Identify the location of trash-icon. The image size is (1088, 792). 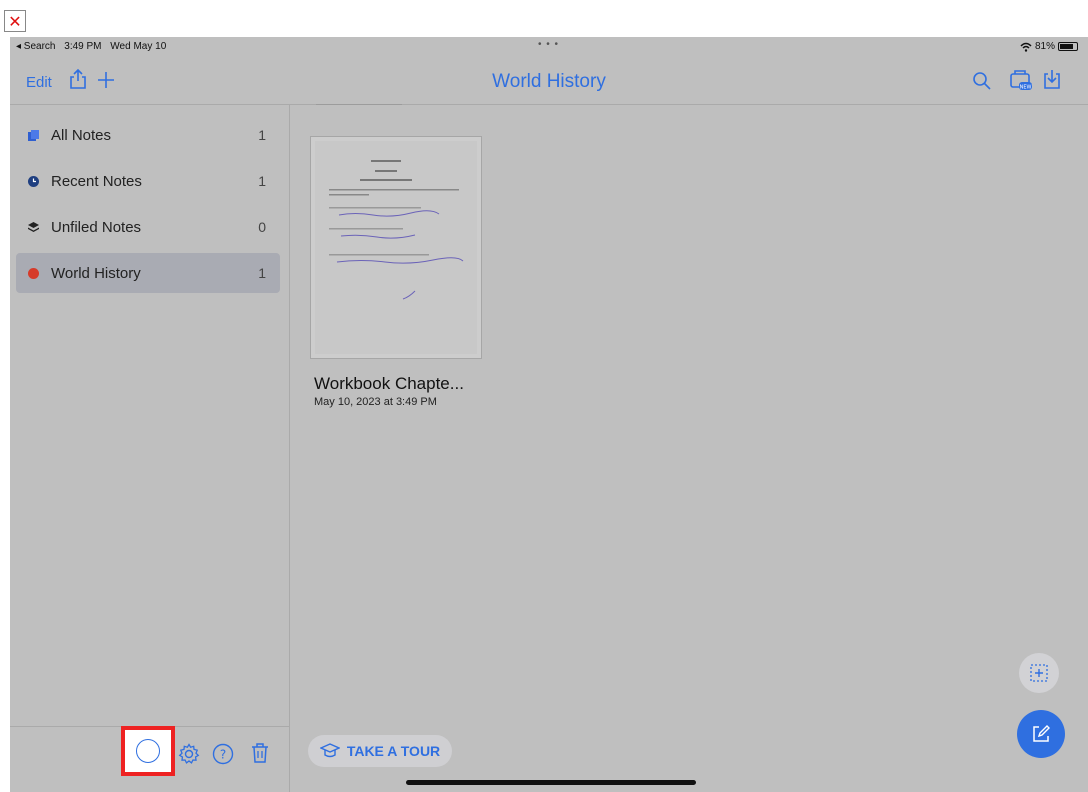
(260, 753).